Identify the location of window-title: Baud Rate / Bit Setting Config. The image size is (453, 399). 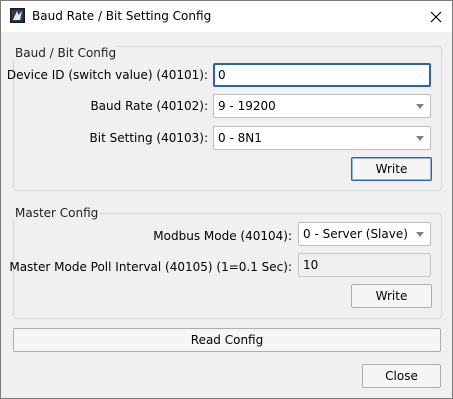
(122, 16).